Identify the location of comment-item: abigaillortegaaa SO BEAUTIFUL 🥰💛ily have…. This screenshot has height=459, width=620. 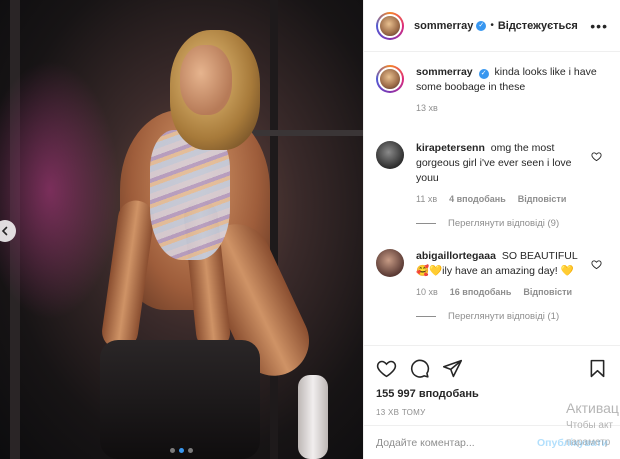
(492, 273).